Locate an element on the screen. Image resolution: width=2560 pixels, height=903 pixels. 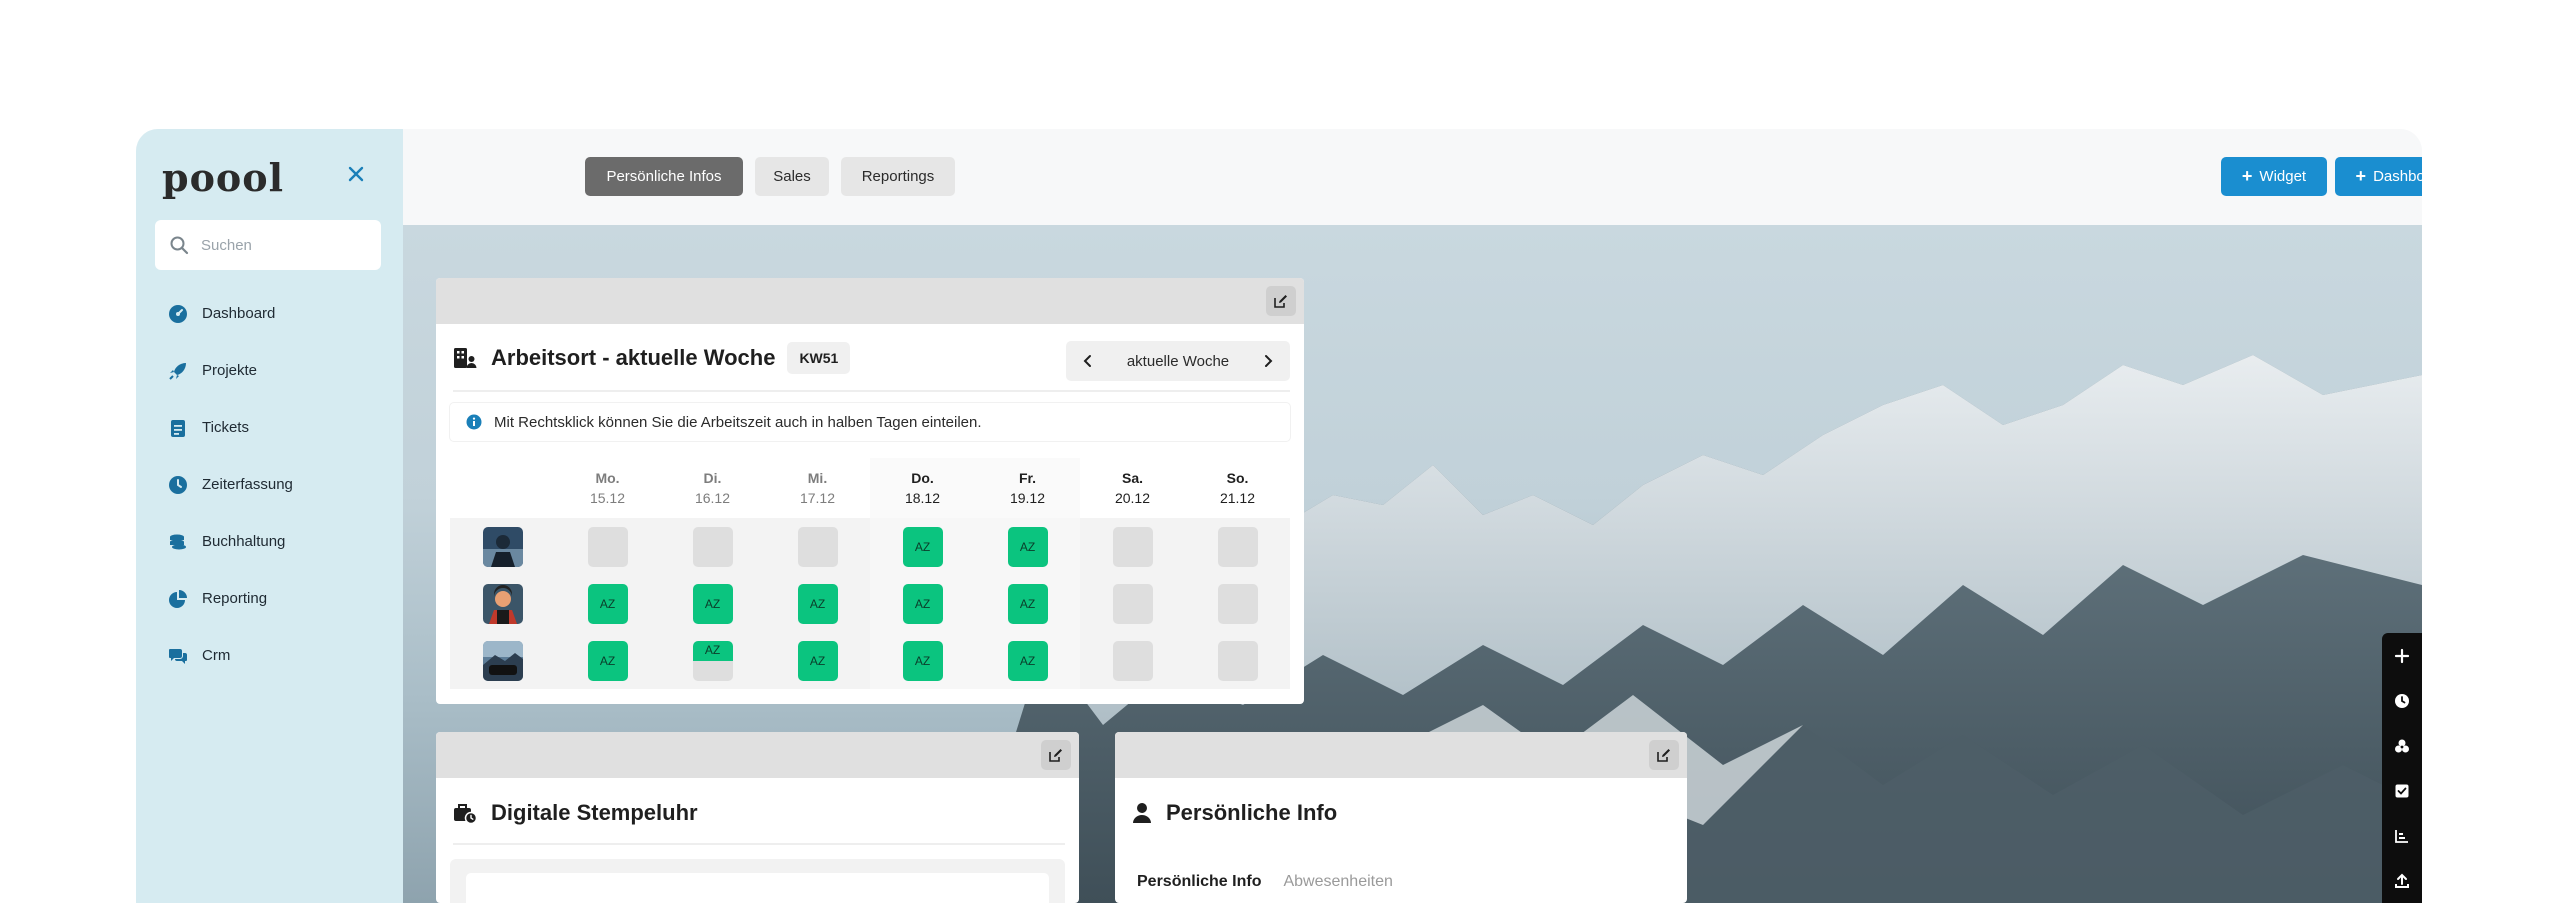
tab-abwesenheiten: Abwesenheiten is located at coordinates (1337, 882).